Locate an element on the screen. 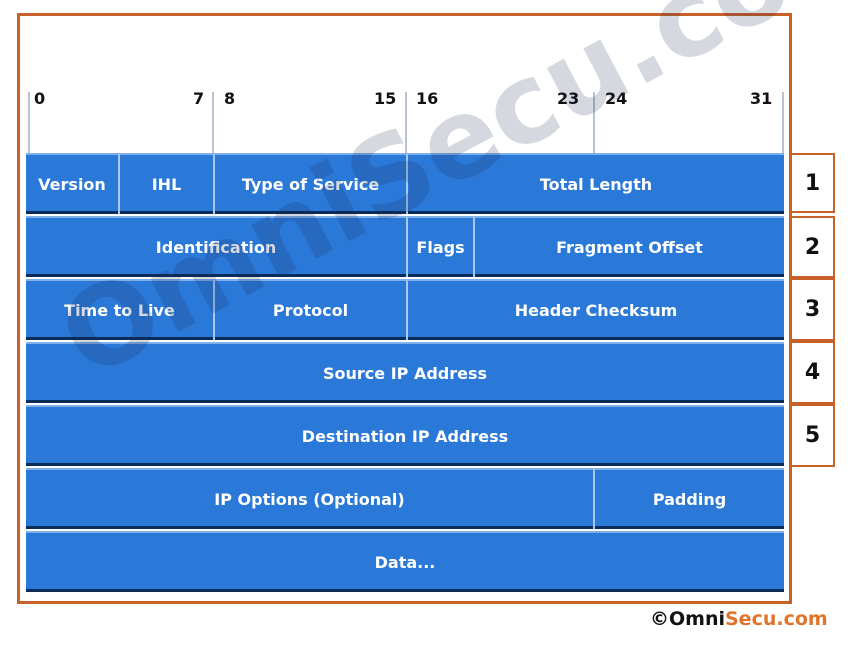  row-number-5: 5 is located at coordinates (813, 435).